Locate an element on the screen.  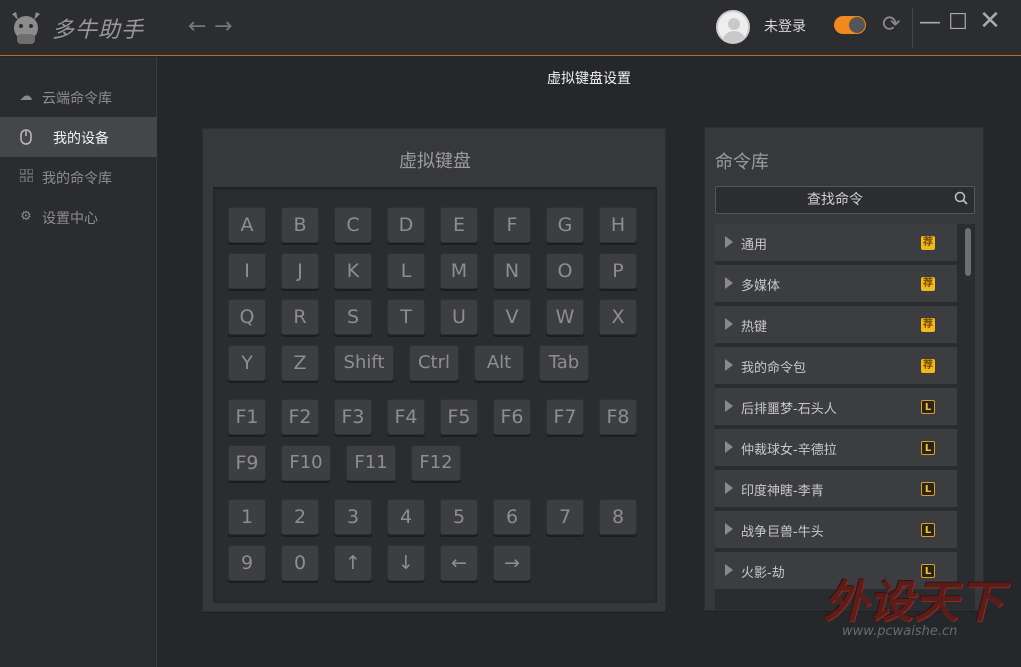
key-b: B is located at coordinates (300, 225).